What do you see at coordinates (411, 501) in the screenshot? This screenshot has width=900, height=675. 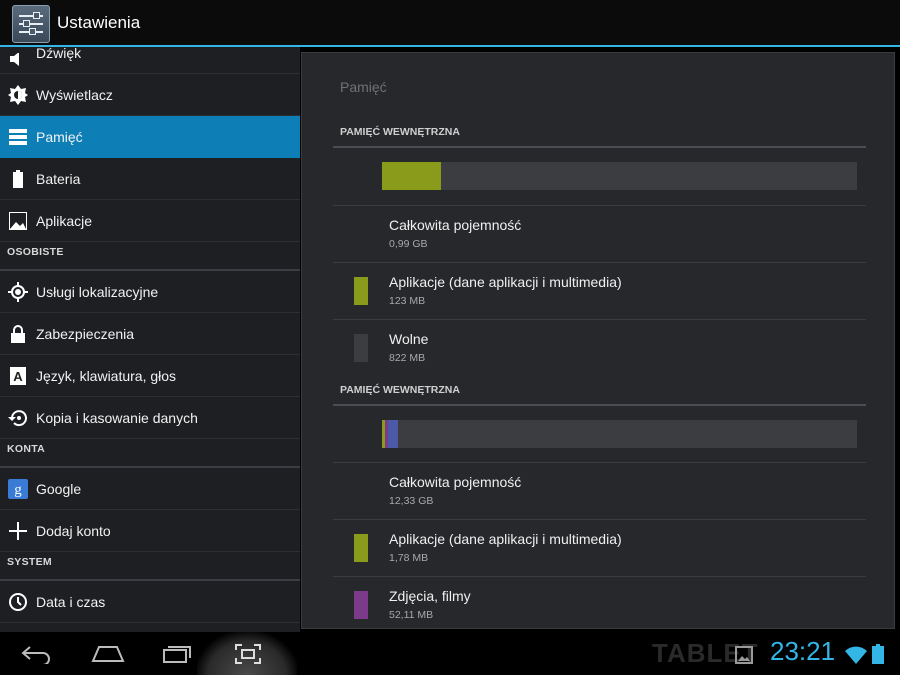 I see `row-value: 12,33 GB` at bounding box center [411, 501].